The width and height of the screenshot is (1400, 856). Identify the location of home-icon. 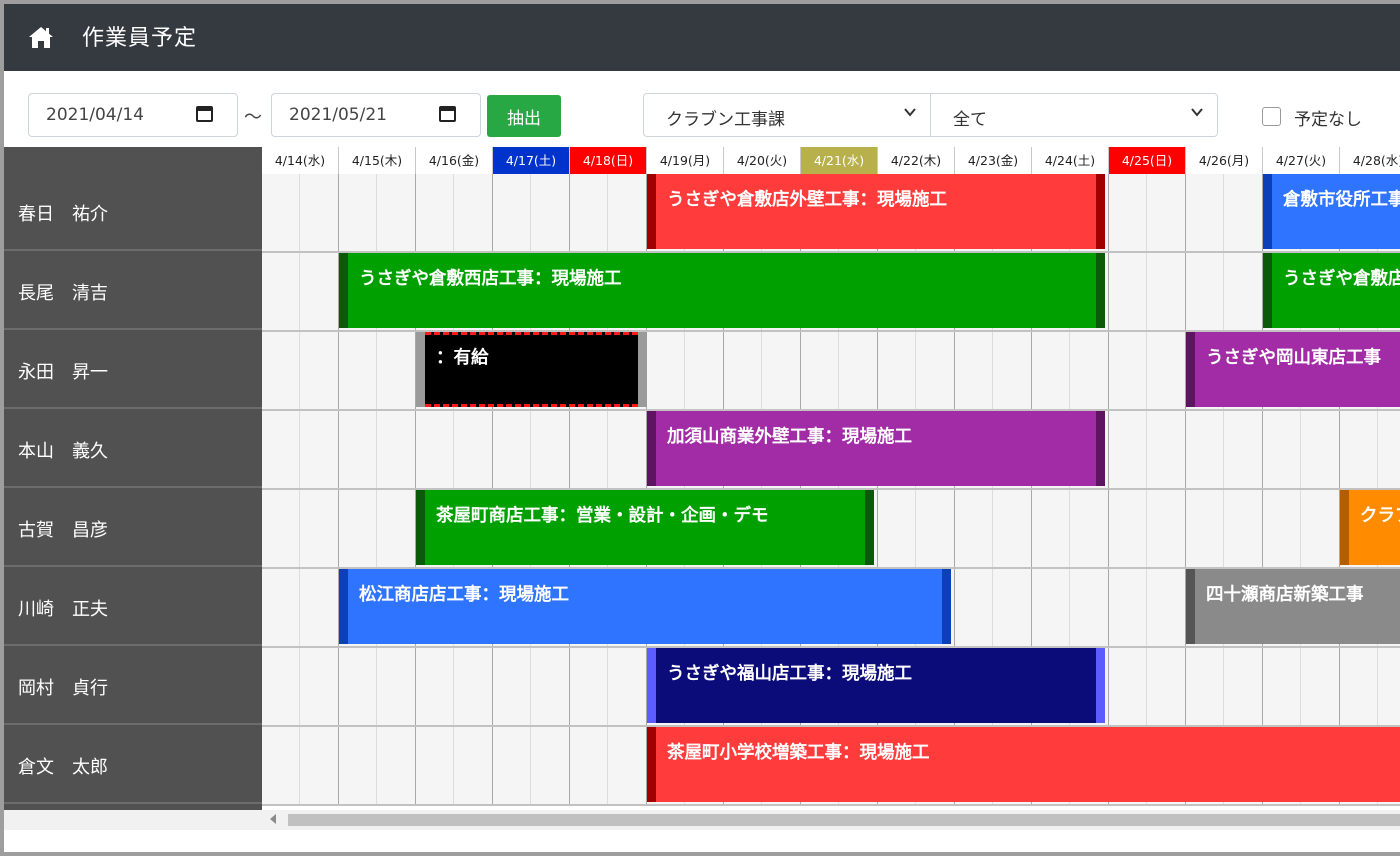
(41, 37).